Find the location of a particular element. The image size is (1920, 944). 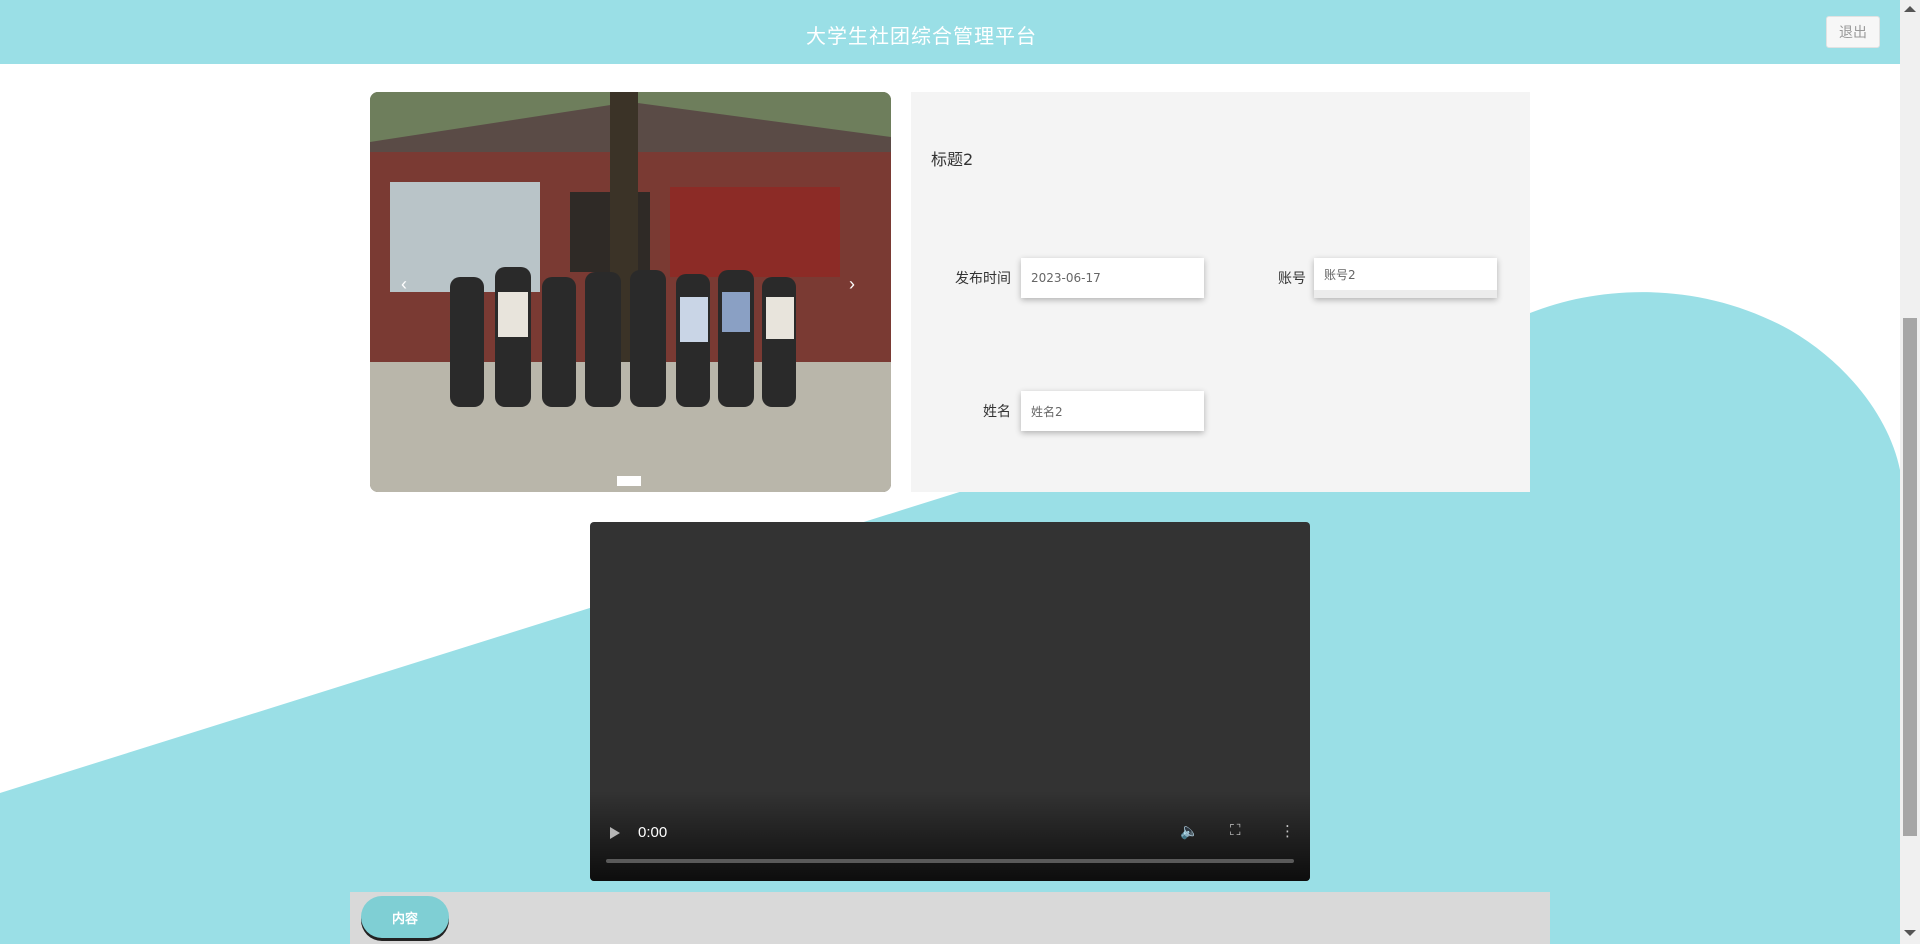

top-navbar: 大学生社团综合管理平台 退出 is located at coordinates (950, 32).